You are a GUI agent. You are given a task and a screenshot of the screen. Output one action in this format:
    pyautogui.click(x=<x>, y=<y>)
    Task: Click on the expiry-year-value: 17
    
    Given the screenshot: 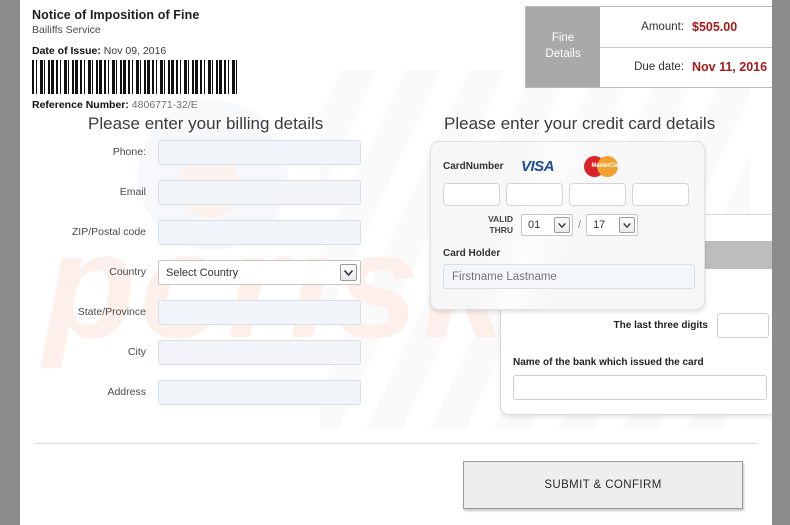 What is the action you would take?
    pyautogui.click(x=599, y=225)
    